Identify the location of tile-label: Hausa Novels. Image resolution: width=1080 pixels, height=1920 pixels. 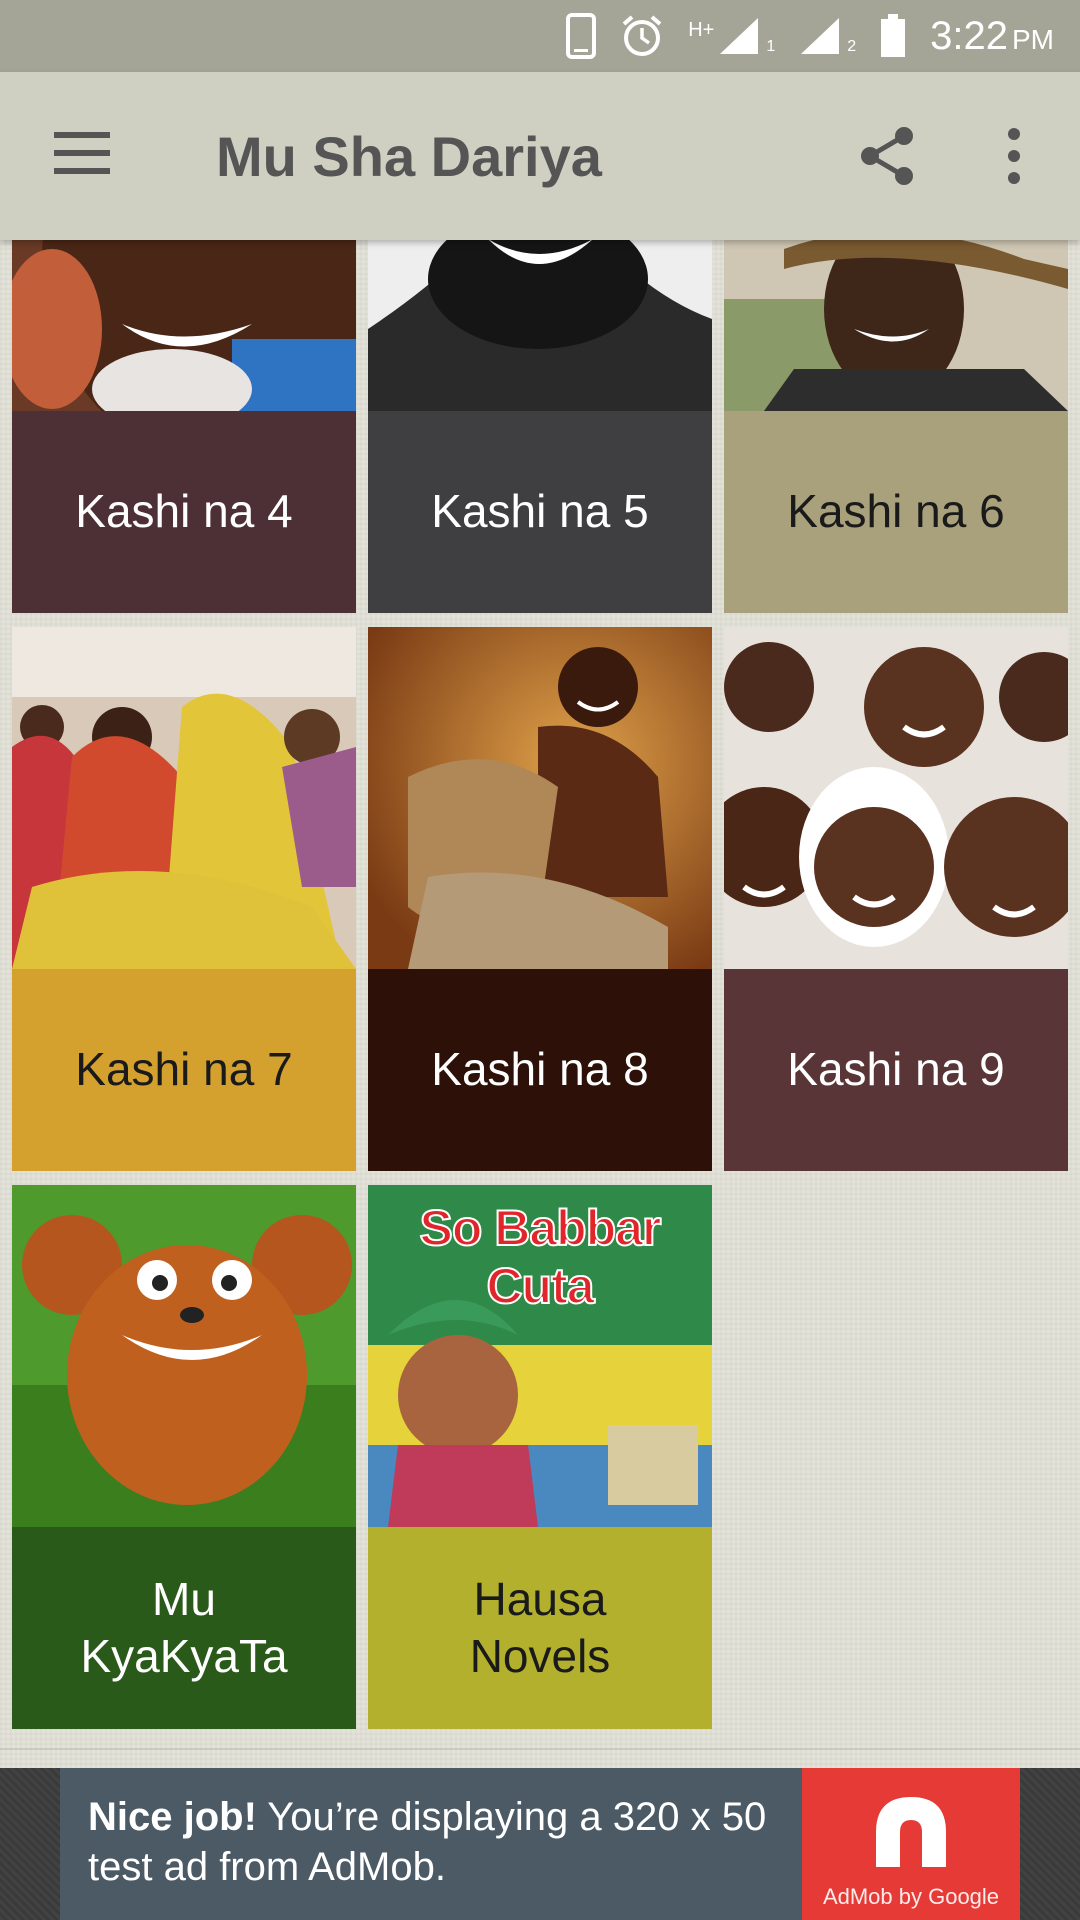
(540, 1628).